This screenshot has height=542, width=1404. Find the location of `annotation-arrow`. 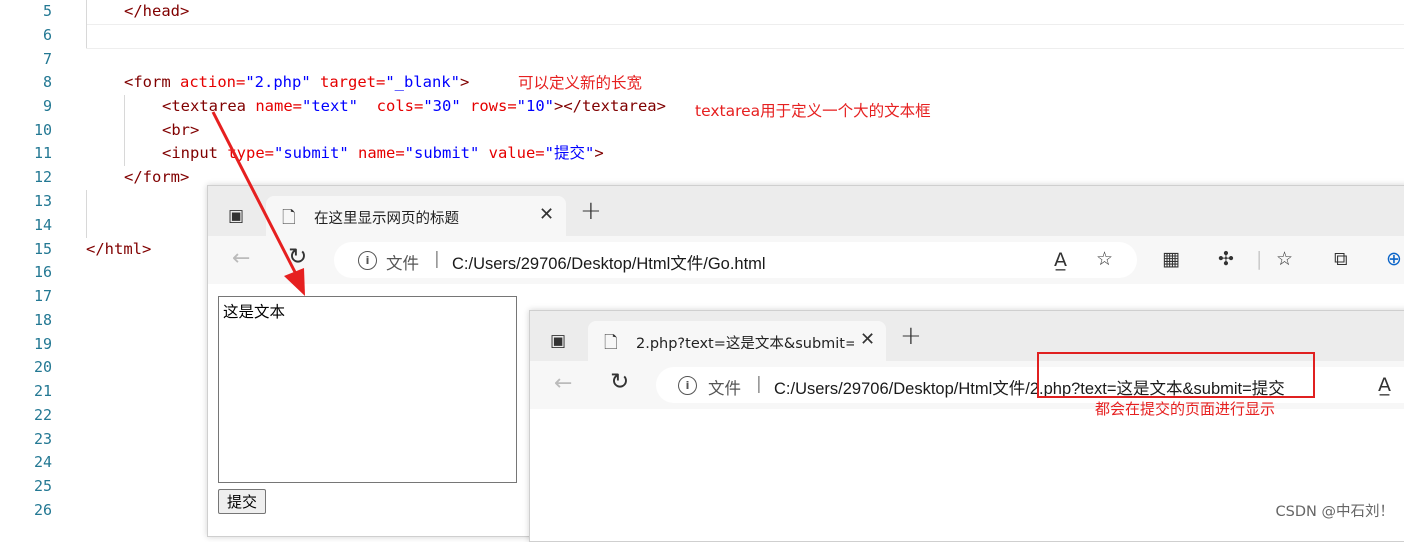

annotation-arrow is located at coordinates (258, 203).